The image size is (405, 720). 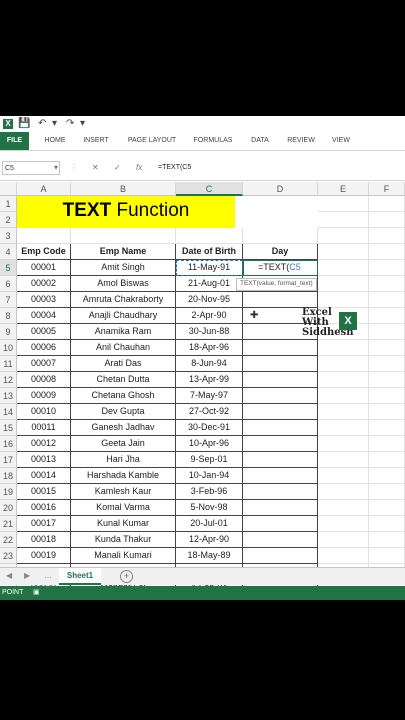 I want to click on table-cell: 18-Apr-96, so click(x=209, y=348).